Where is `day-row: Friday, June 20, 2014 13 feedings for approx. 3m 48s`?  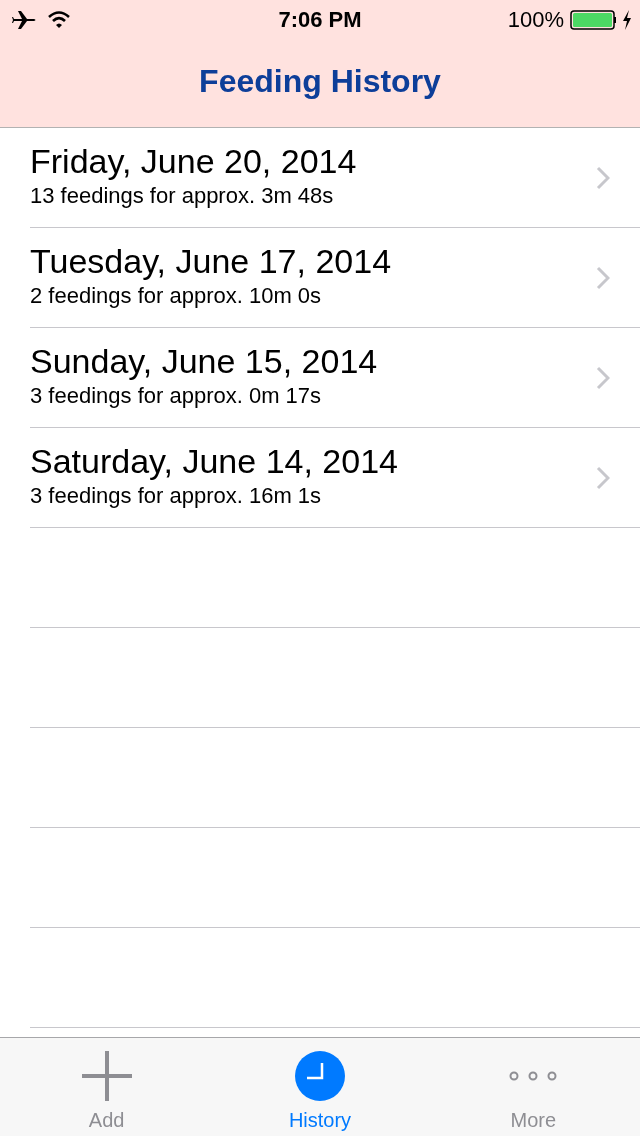
day-row: Friday, June 20, 2014 13 feedings for approx. 3m 48s is located at coordinates (335, 178).